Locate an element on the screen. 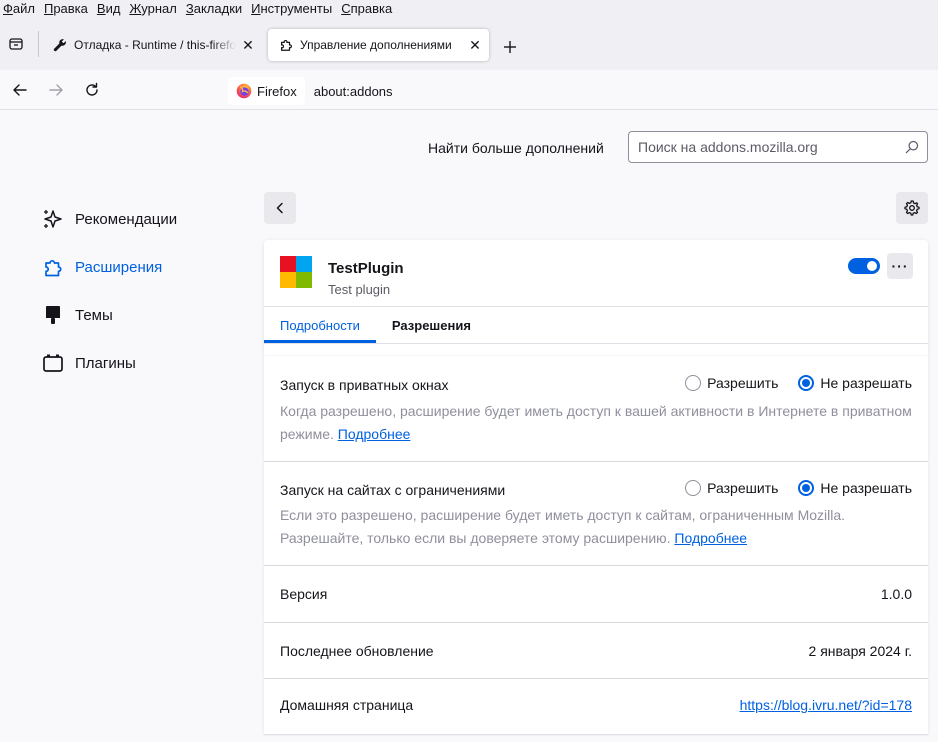 This screenshot has width=938, height=742. tab-title: Отладка - Runtime / this-firefox is located at coordinates (155, 45).